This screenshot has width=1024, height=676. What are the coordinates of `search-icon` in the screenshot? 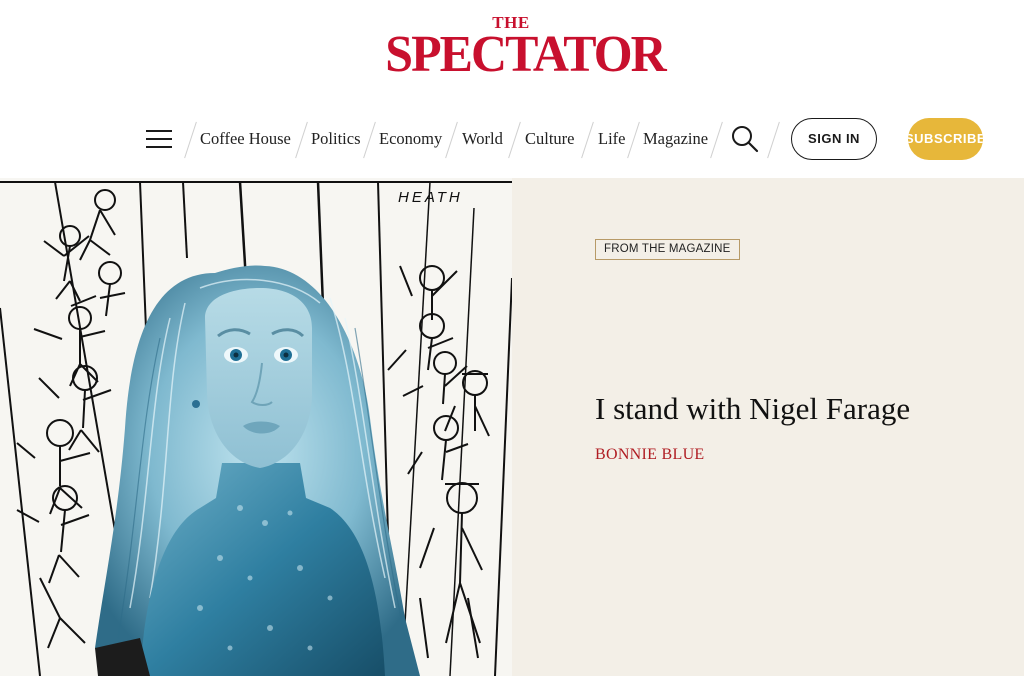 It's located at (745, 139).